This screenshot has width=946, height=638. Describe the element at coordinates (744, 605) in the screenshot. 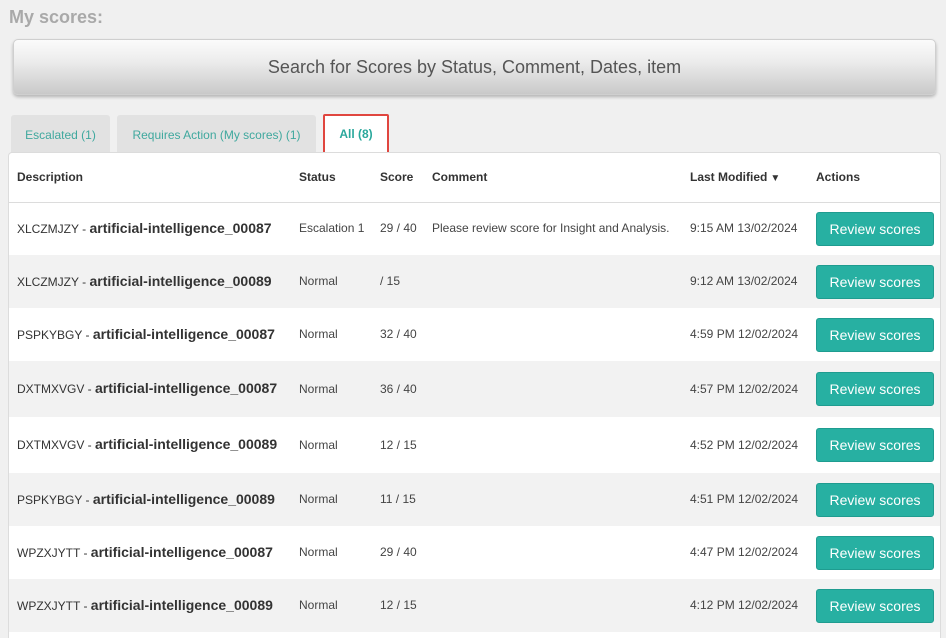

I see `last-modified-cell: 4:12 PM 12/02/2024` at that location.